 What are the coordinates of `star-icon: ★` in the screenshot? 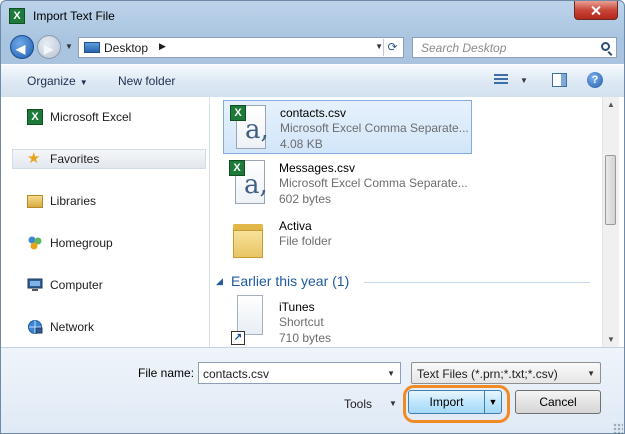 It's located at (34, 158).